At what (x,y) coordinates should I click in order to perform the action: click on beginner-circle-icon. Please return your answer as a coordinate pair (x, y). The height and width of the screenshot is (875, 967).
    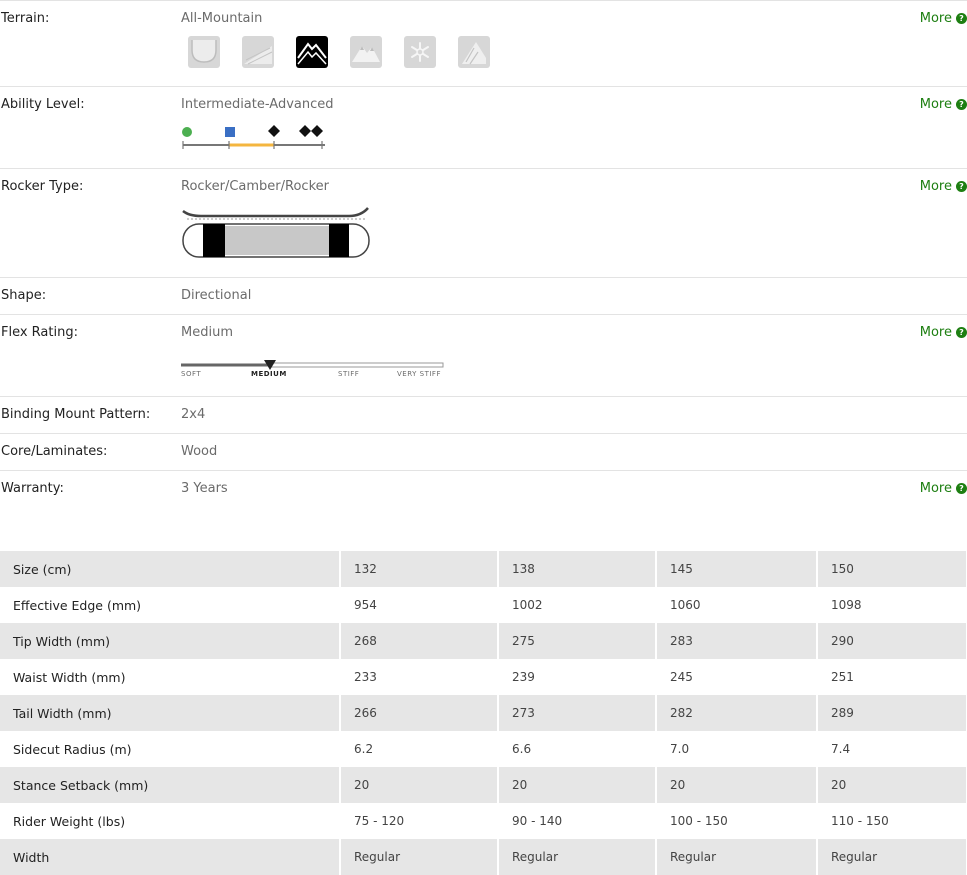
    Looking at the image, I should click on (187, 132).